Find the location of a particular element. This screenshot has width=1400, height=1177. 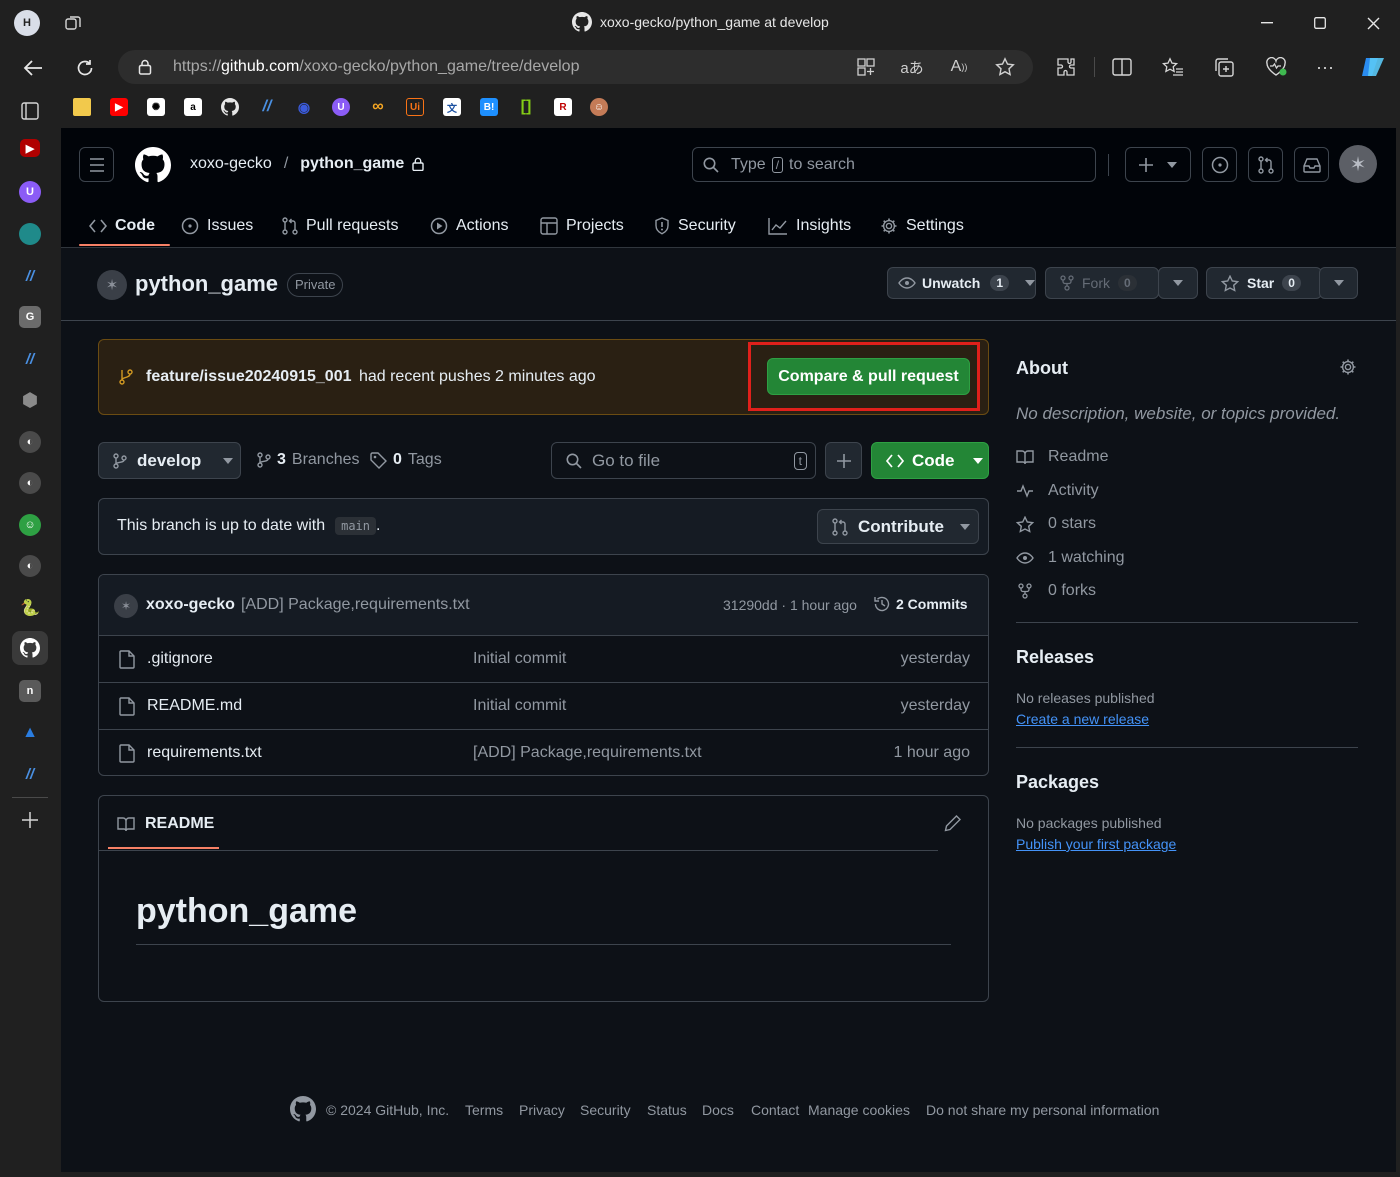

commits-history-link: 2 Commits is located at coordinates (920, 604).